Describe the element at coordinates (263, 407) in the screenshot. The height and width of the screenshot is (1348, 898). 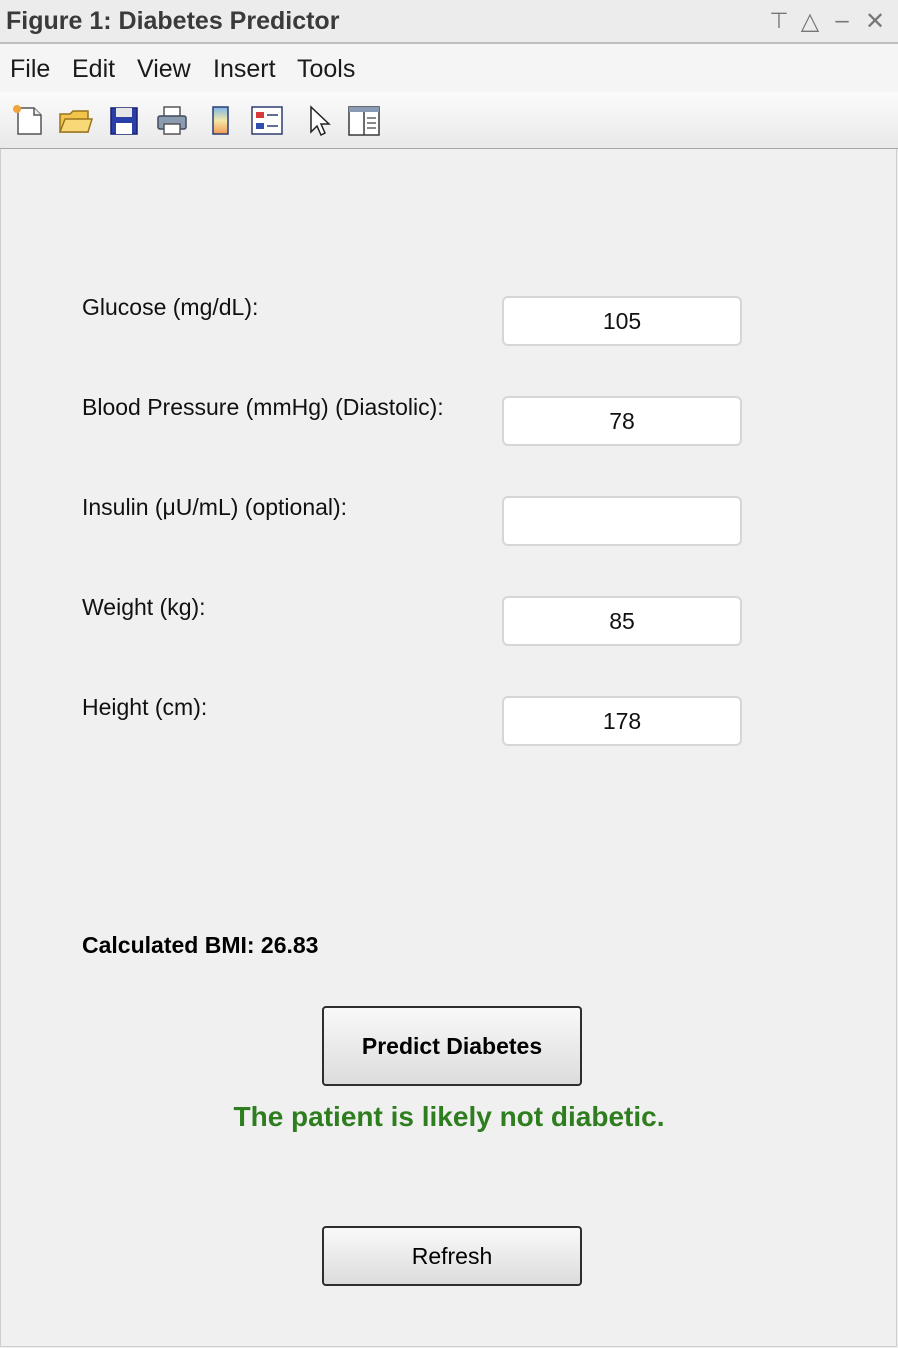
I see `blood-pressure-label: Blood Pressure (mmHg) (Diastolic):` at that location.